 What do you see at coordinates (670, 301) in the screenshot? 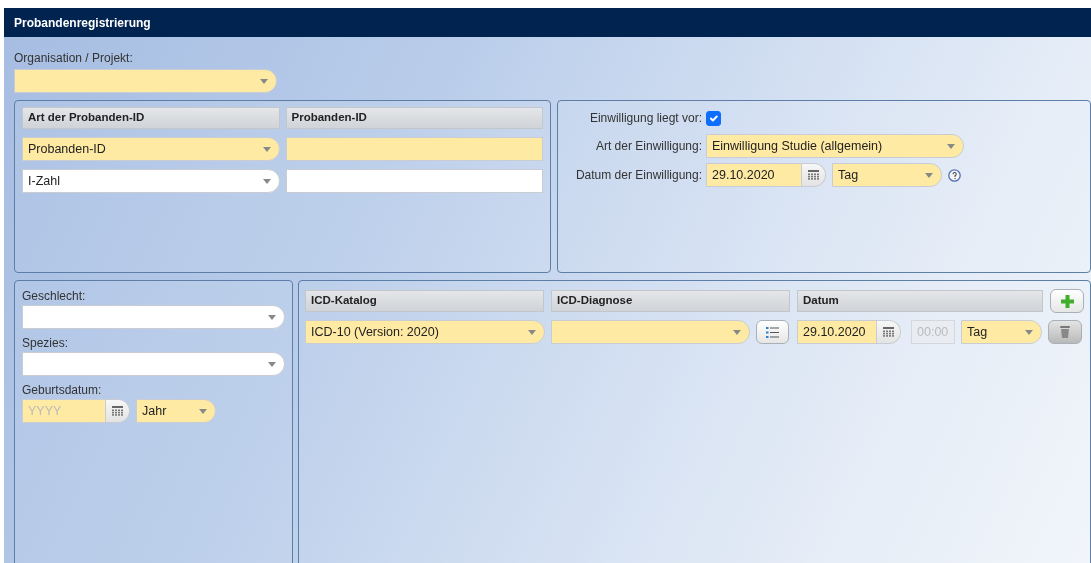
I see `column-header: ICD-Diagnose` at bounding box center [670, 301].